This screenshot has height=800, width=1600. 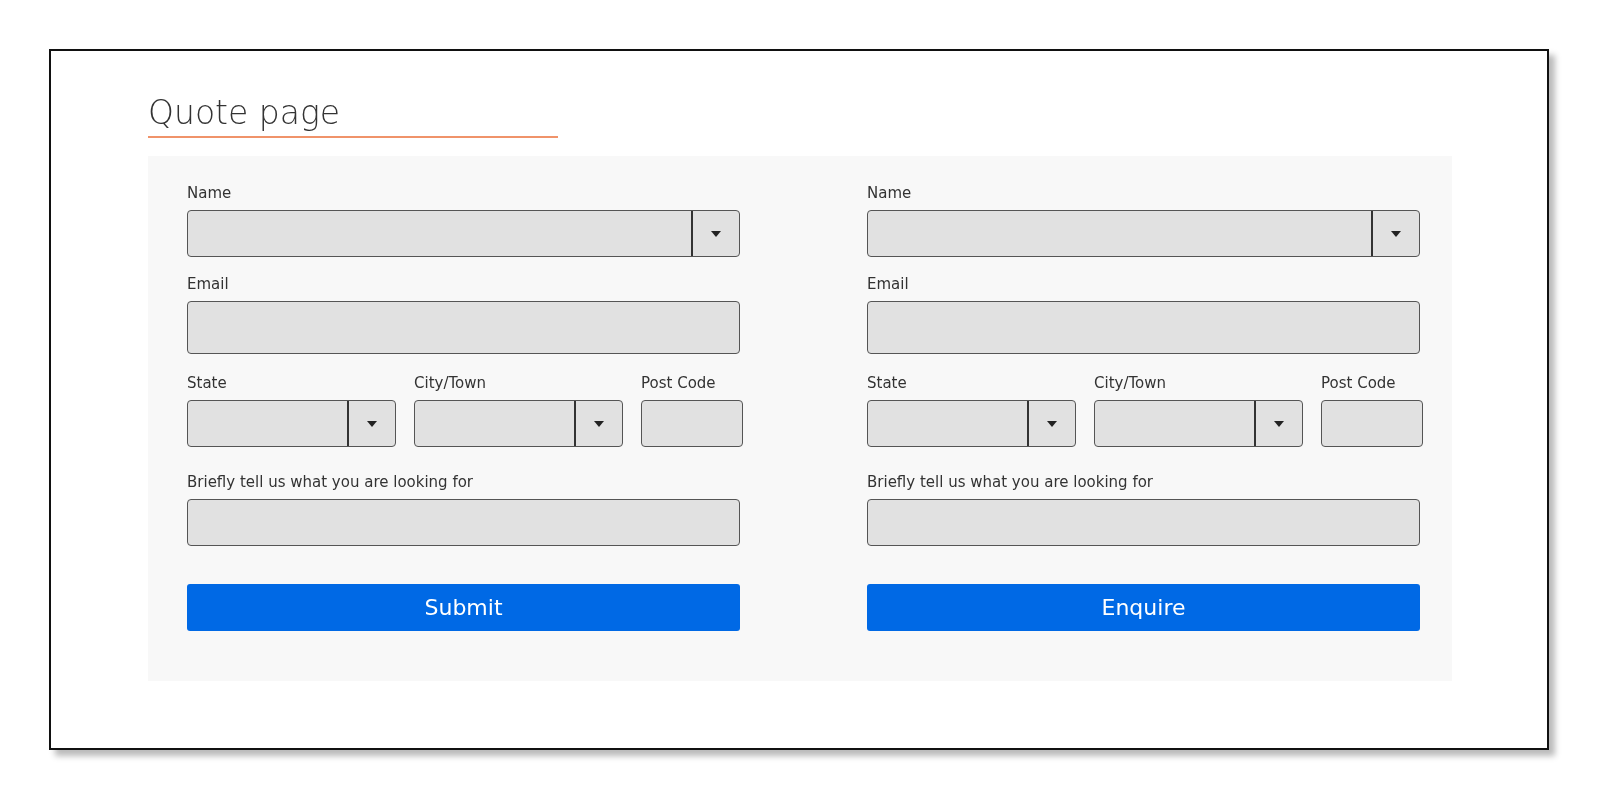 I want to click on submit-button: Submit, so click(x=463, y=607).